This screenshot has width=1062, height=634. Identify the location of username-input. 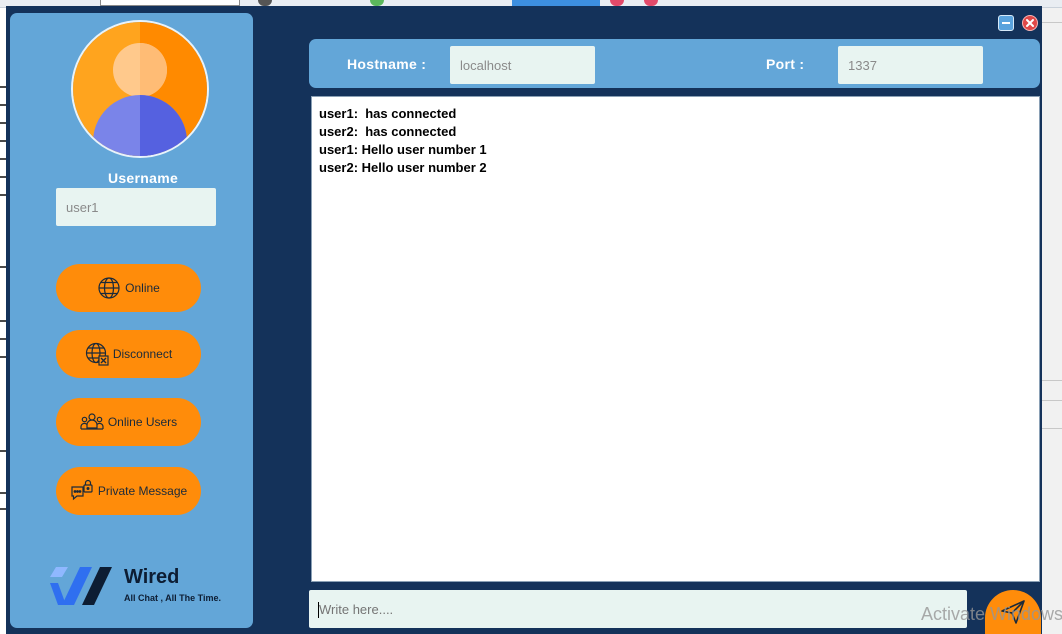
(136, 207).